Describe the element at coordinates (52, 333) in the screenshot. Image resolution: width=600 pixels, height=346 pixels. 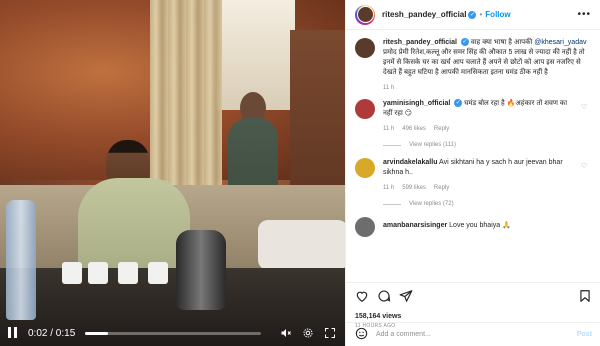
I see `video-time: 0:02 / 0:15` at that location.